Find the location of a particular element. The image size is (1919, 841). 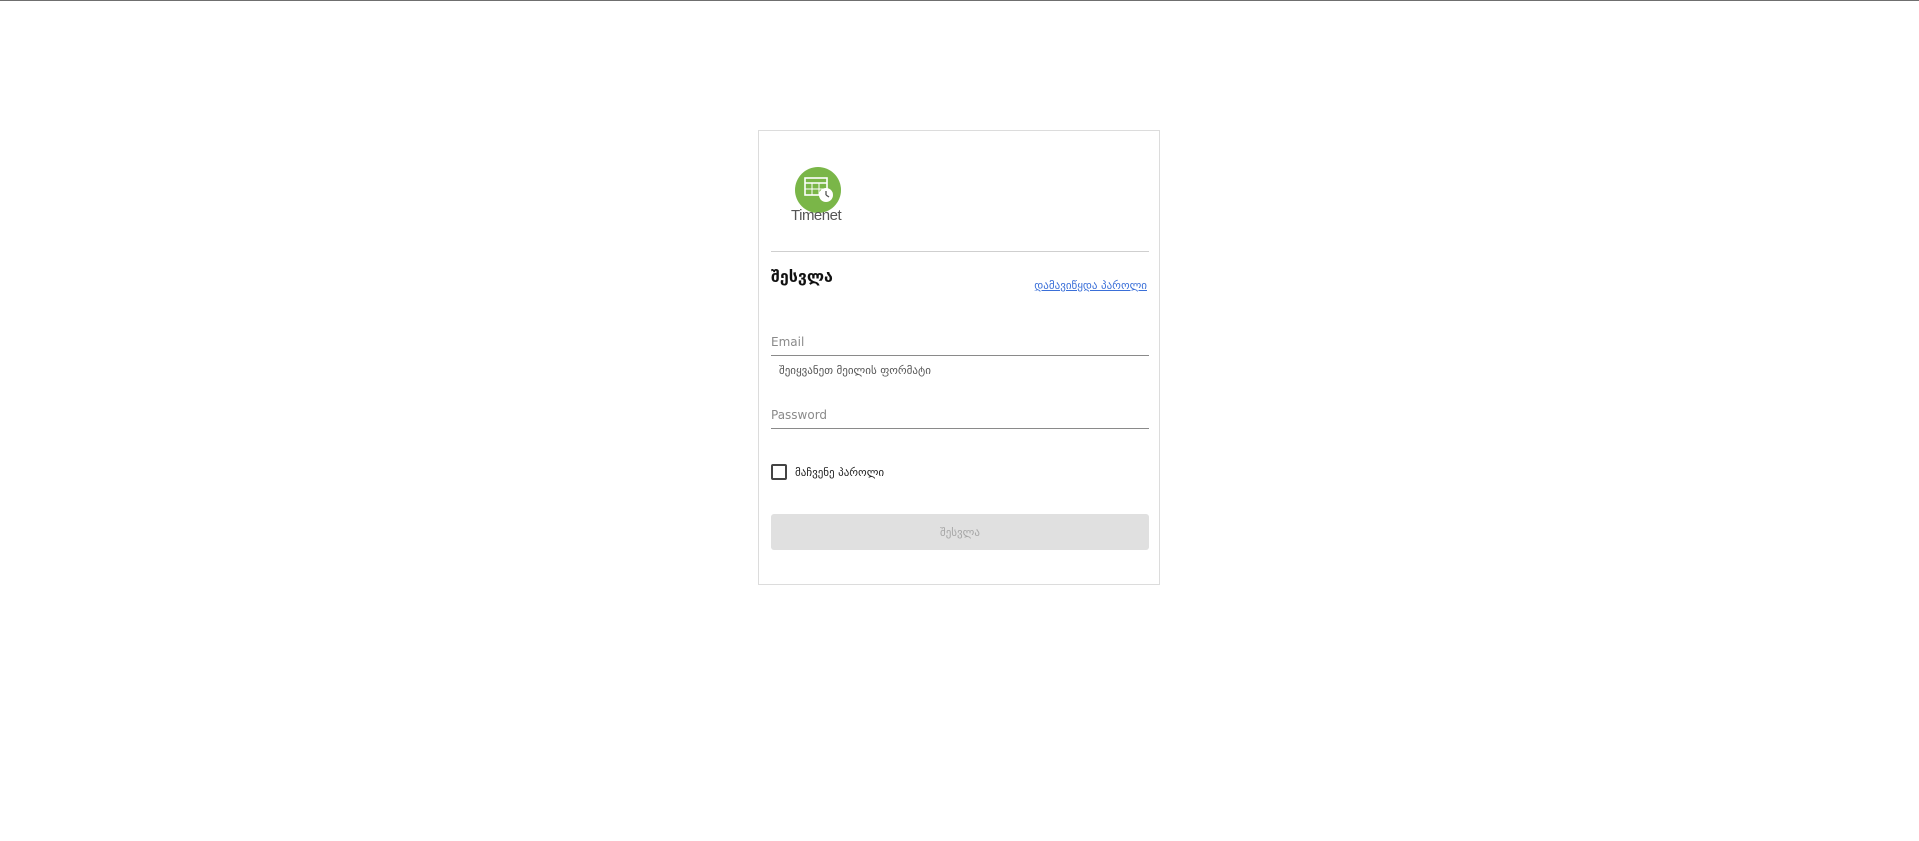

email-field is located at coordinates (960, 342).